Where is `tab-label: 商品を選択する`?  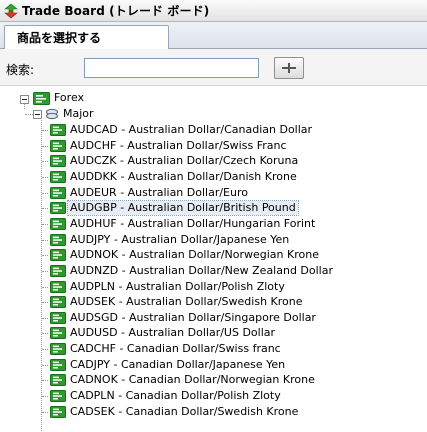
tab-label: 商品を選択する is located at coordinates (59, 38).